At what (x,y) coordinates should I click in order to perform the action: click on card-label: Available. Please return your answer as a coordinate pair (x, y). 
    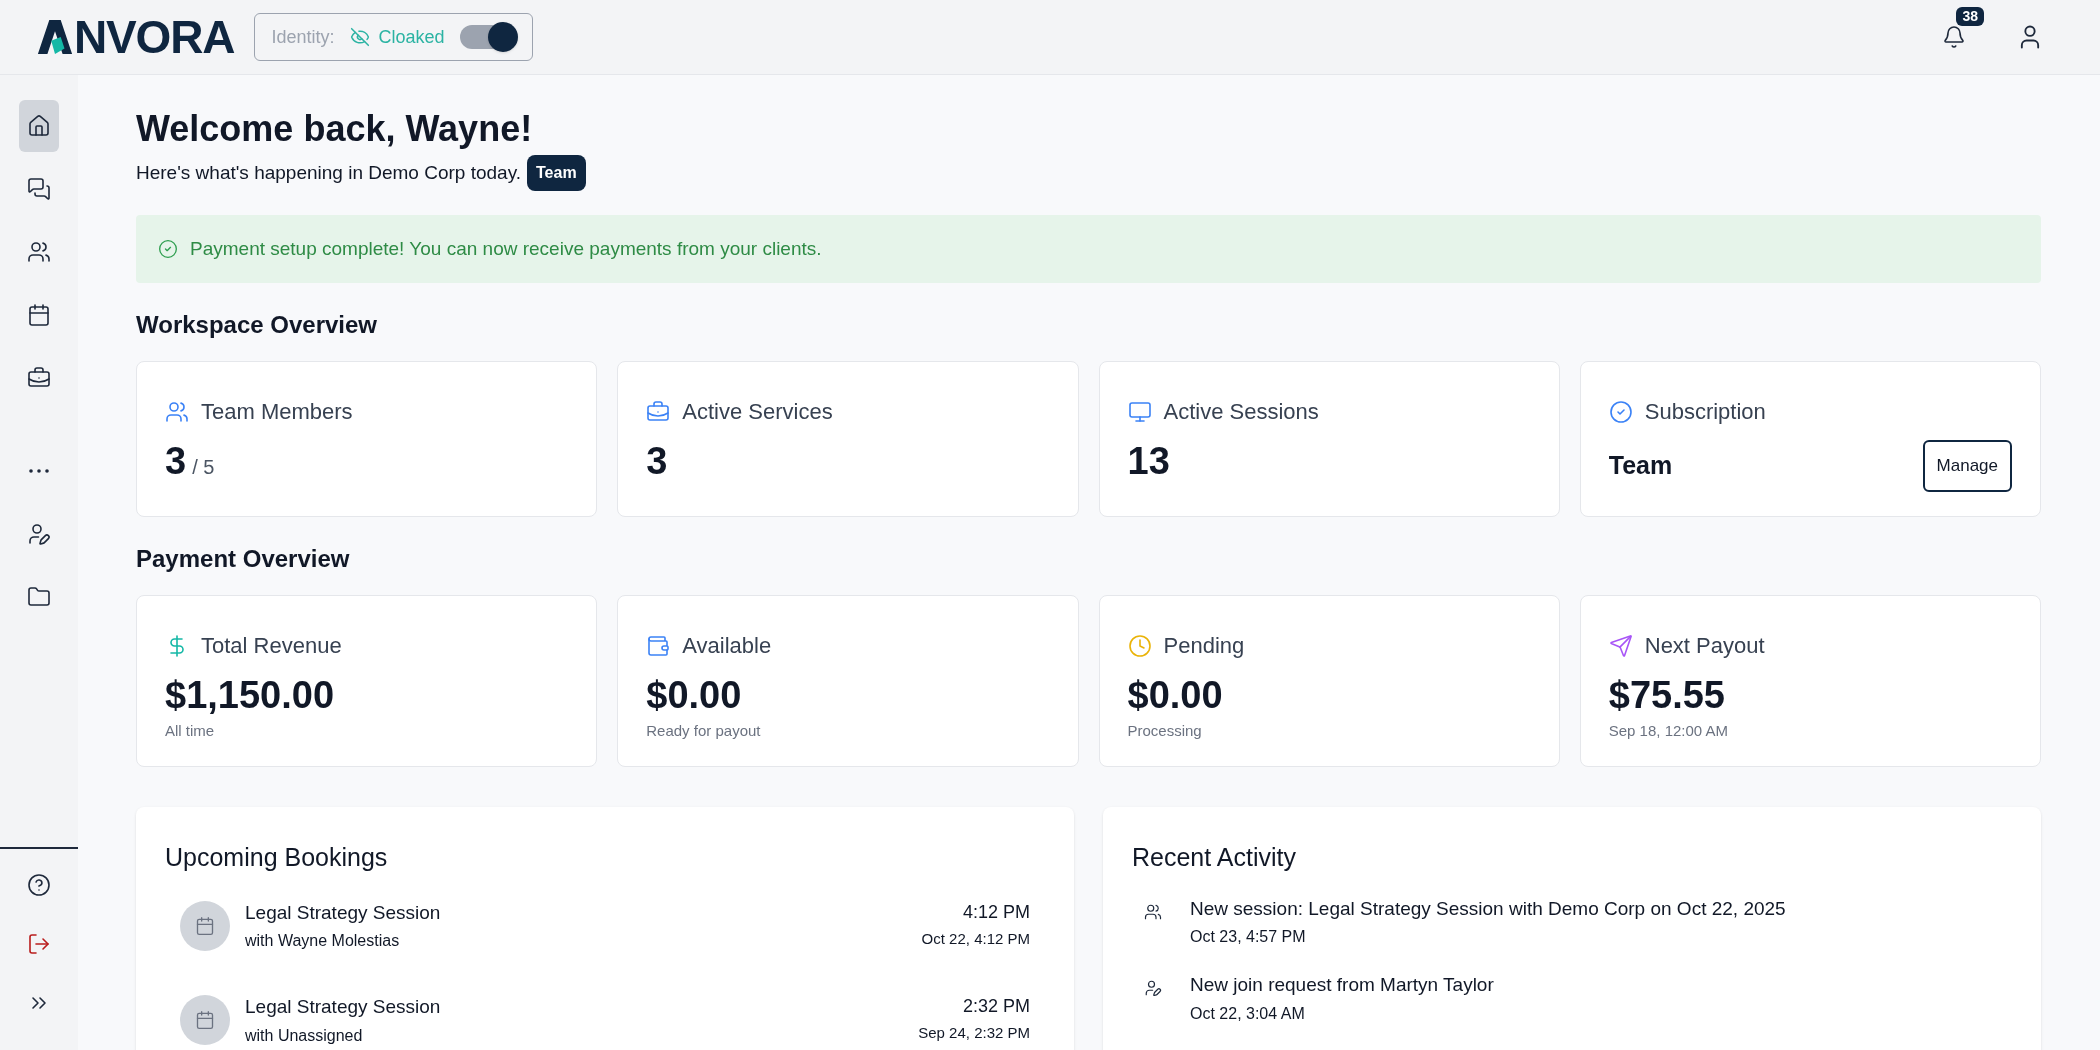
    Looking at the image, I should click on (727, 646).